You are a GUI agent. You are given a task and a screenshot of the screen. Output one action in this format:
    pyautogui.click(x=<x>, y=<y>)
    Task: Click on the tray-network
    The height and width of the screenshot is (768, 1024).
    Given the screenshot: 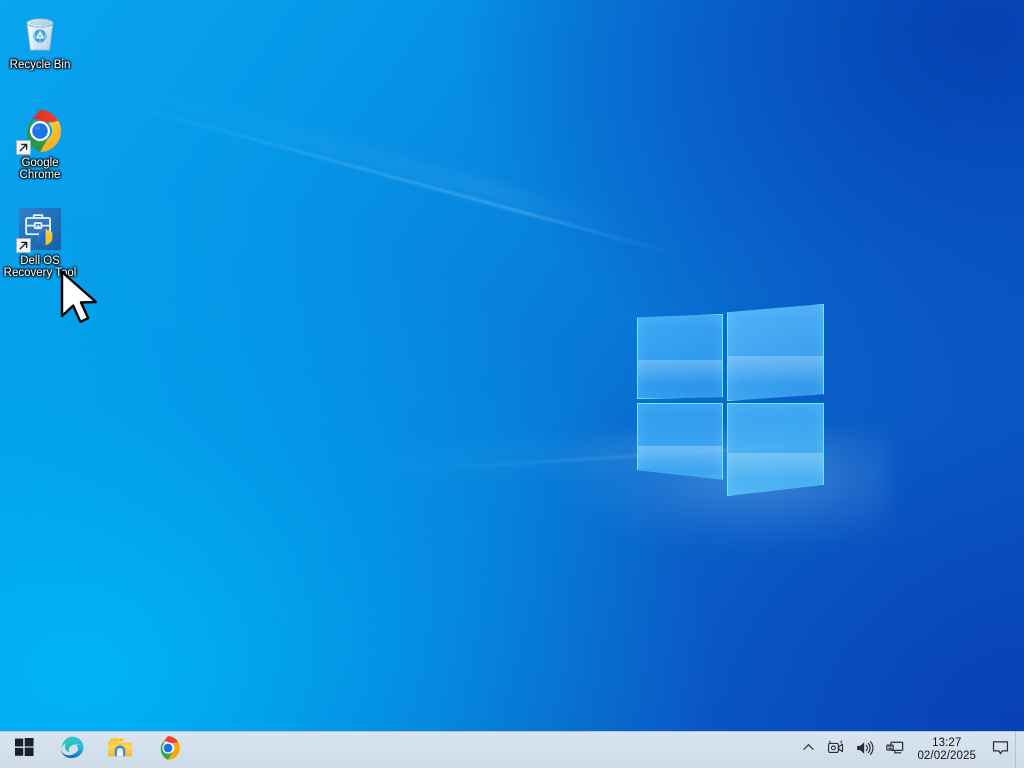 What is the action you would take?
    pyautogui.click(x=895, y=750)
    